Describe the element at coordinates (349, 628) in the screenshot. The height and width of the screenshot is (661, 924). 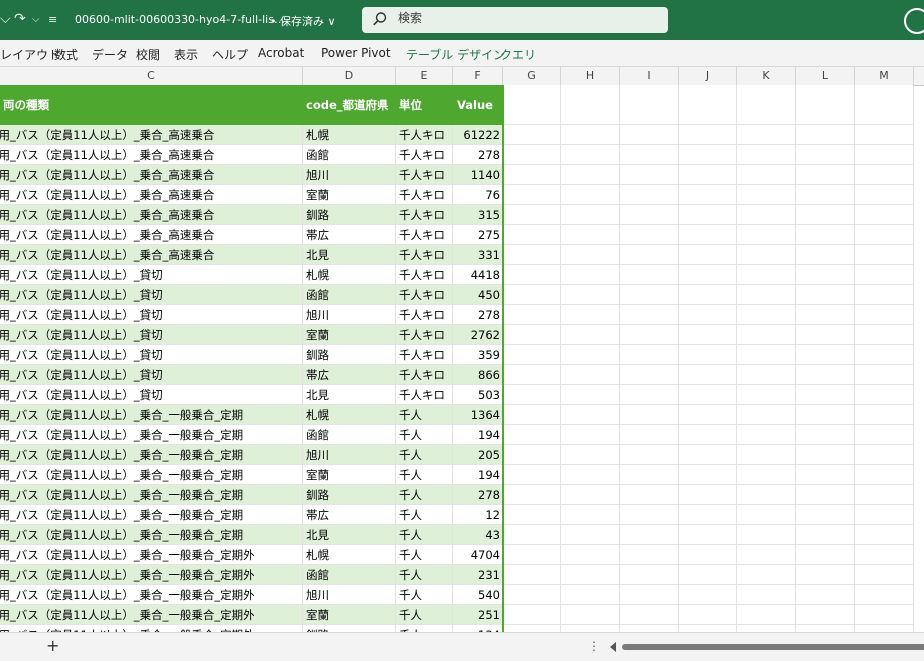
I see `cell-prefecture: 釧路` at that location.